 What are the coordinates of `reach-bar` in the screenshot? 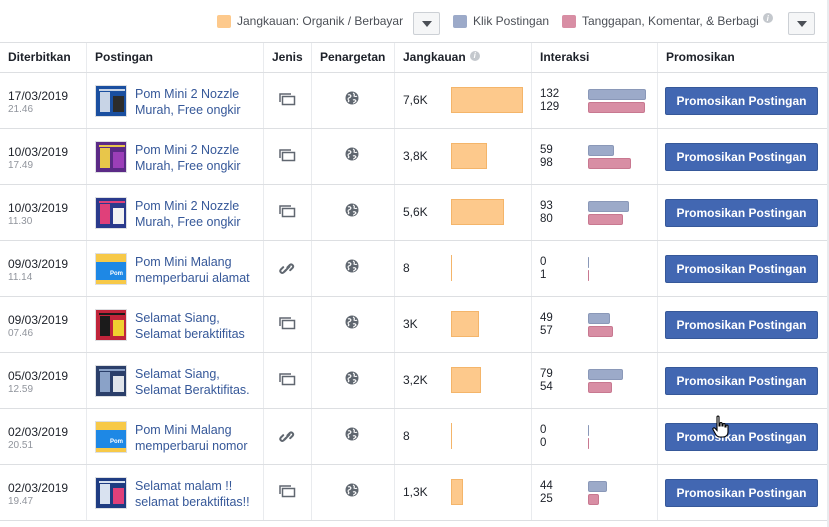 It's located at (465, 324).